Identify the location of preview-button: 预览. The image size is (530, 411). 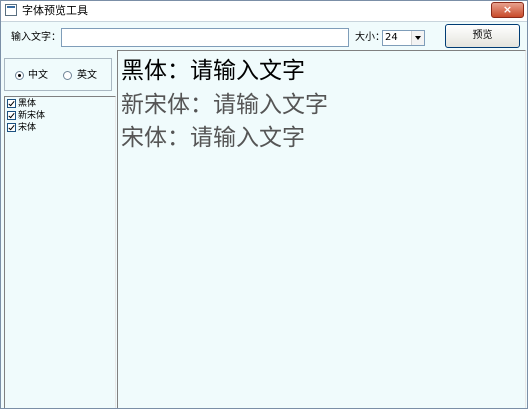
(482, 36).